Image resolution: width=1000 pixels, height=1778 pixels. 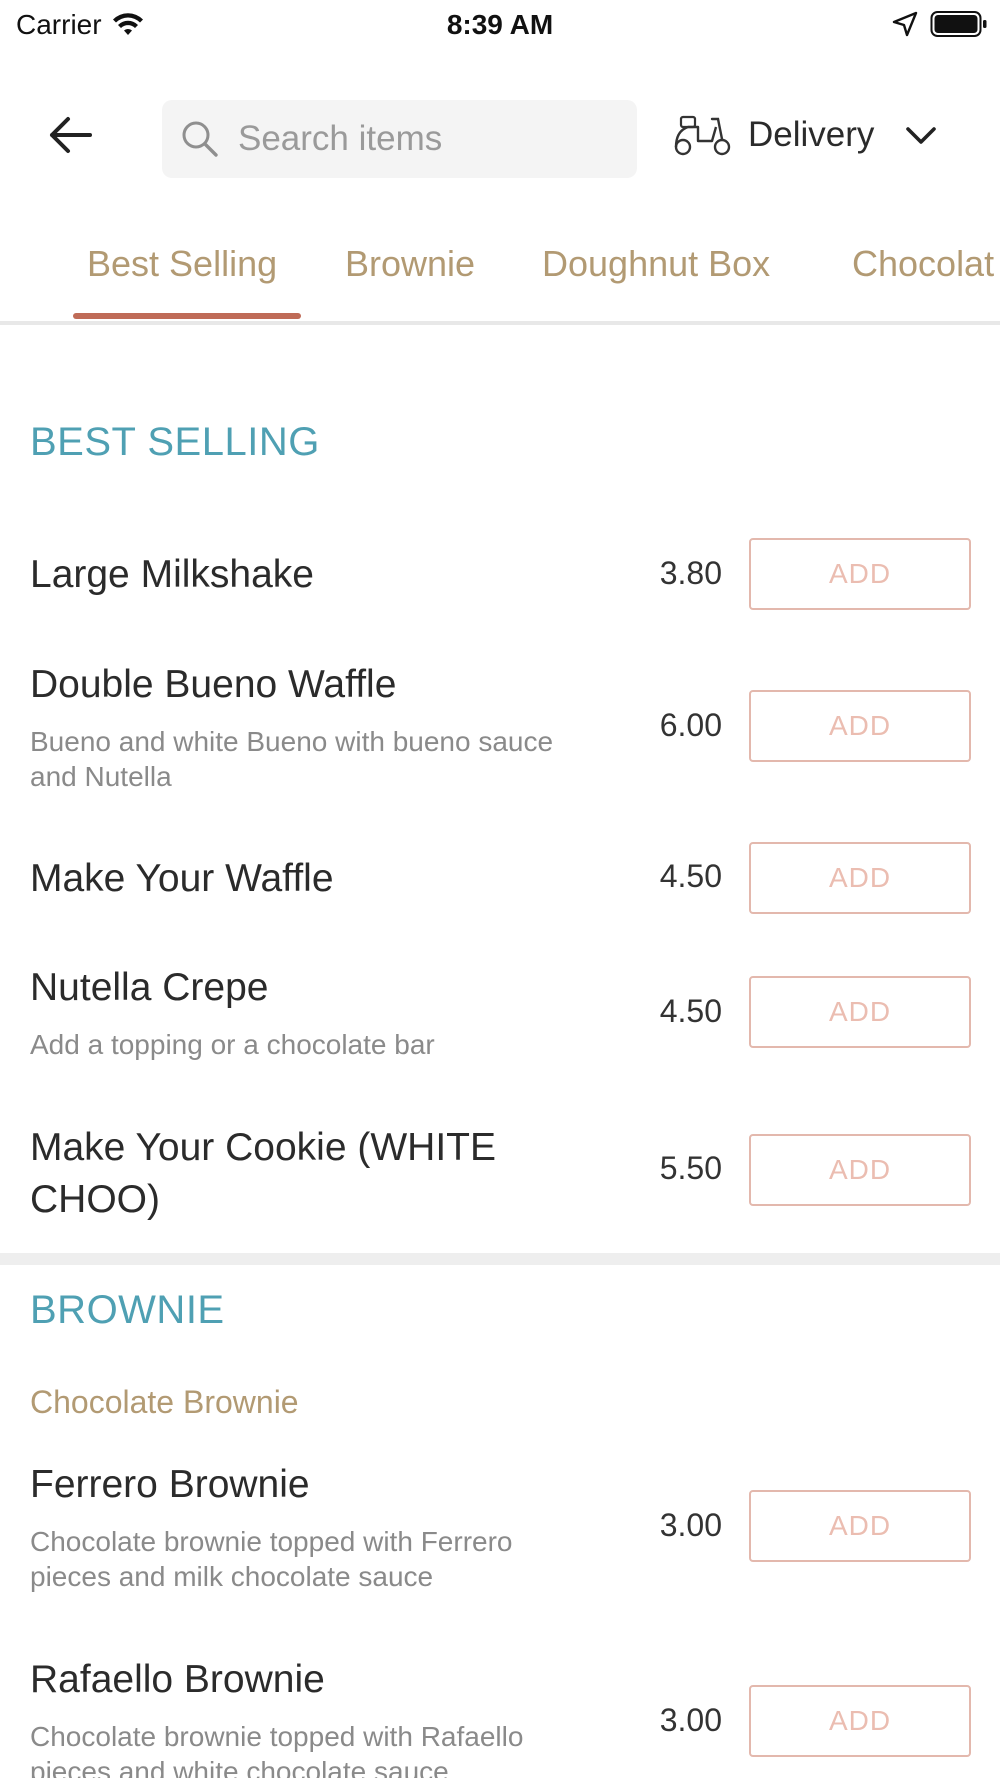 I want to click on delivery-label: Delivery, so click(x=811, y=134).